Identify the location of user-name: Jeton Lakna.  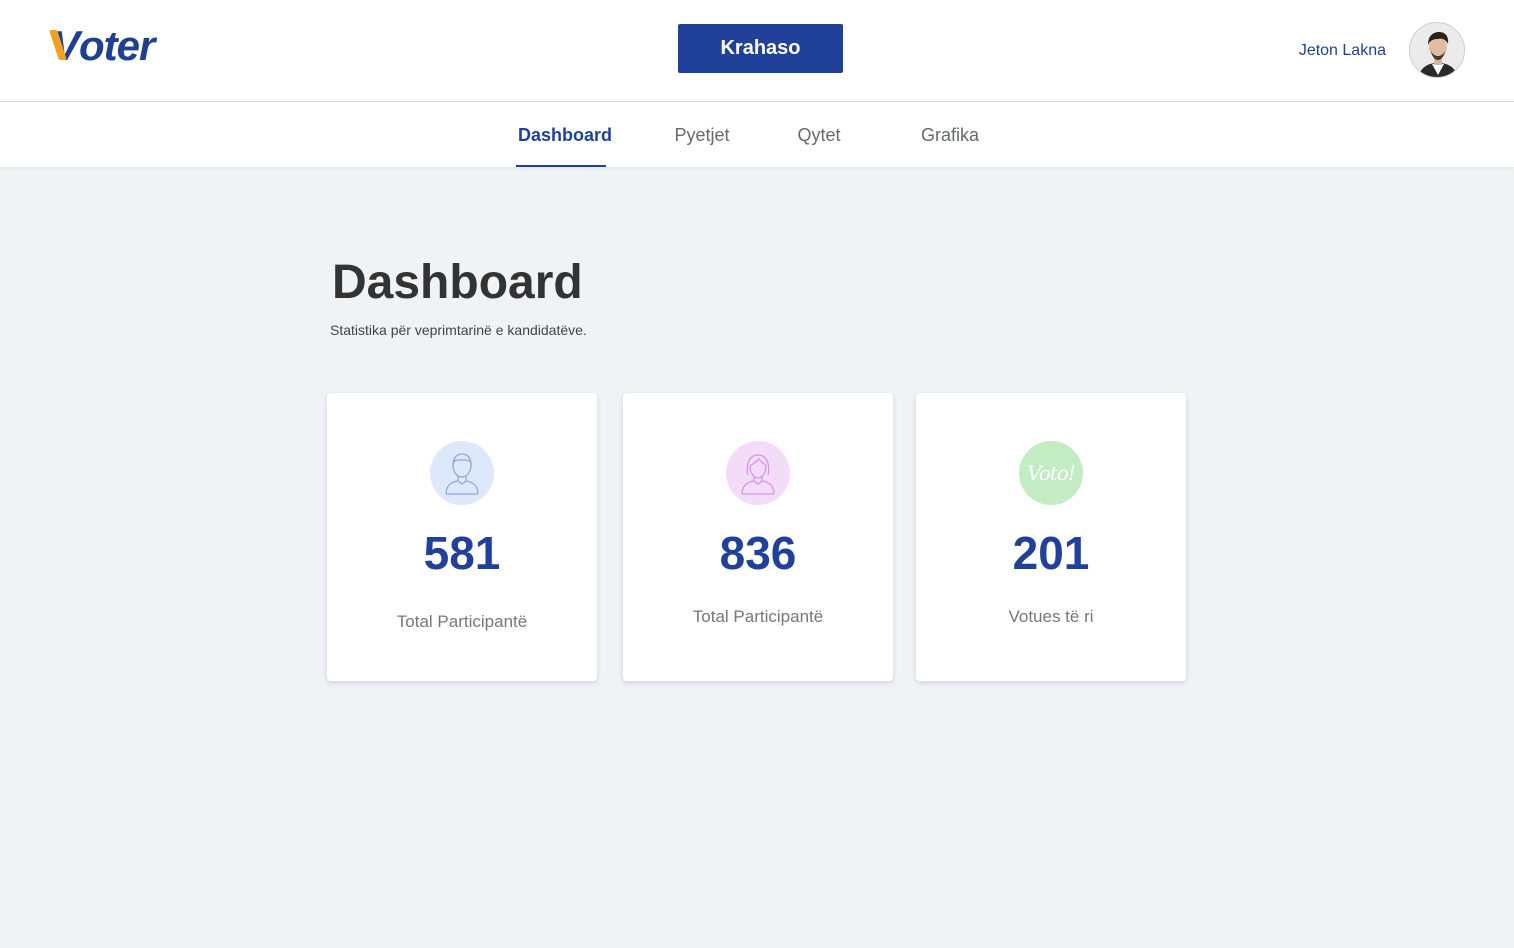
(1342, 51).